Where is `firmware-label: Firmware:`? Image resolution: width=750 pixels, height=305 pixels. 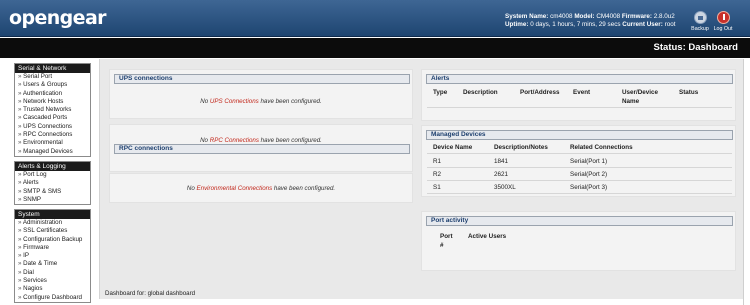 firmware-label: Firmware: is located at coordinates (637, 16).